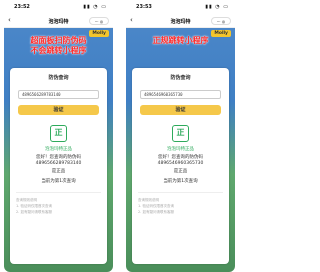 The image size is (320, 272). What do you see at coordinates (58, 7) in the screenshot?
I see `status-bar: 23:52 ▮▮ ◔ ▭` at bounding box center [58, 7].